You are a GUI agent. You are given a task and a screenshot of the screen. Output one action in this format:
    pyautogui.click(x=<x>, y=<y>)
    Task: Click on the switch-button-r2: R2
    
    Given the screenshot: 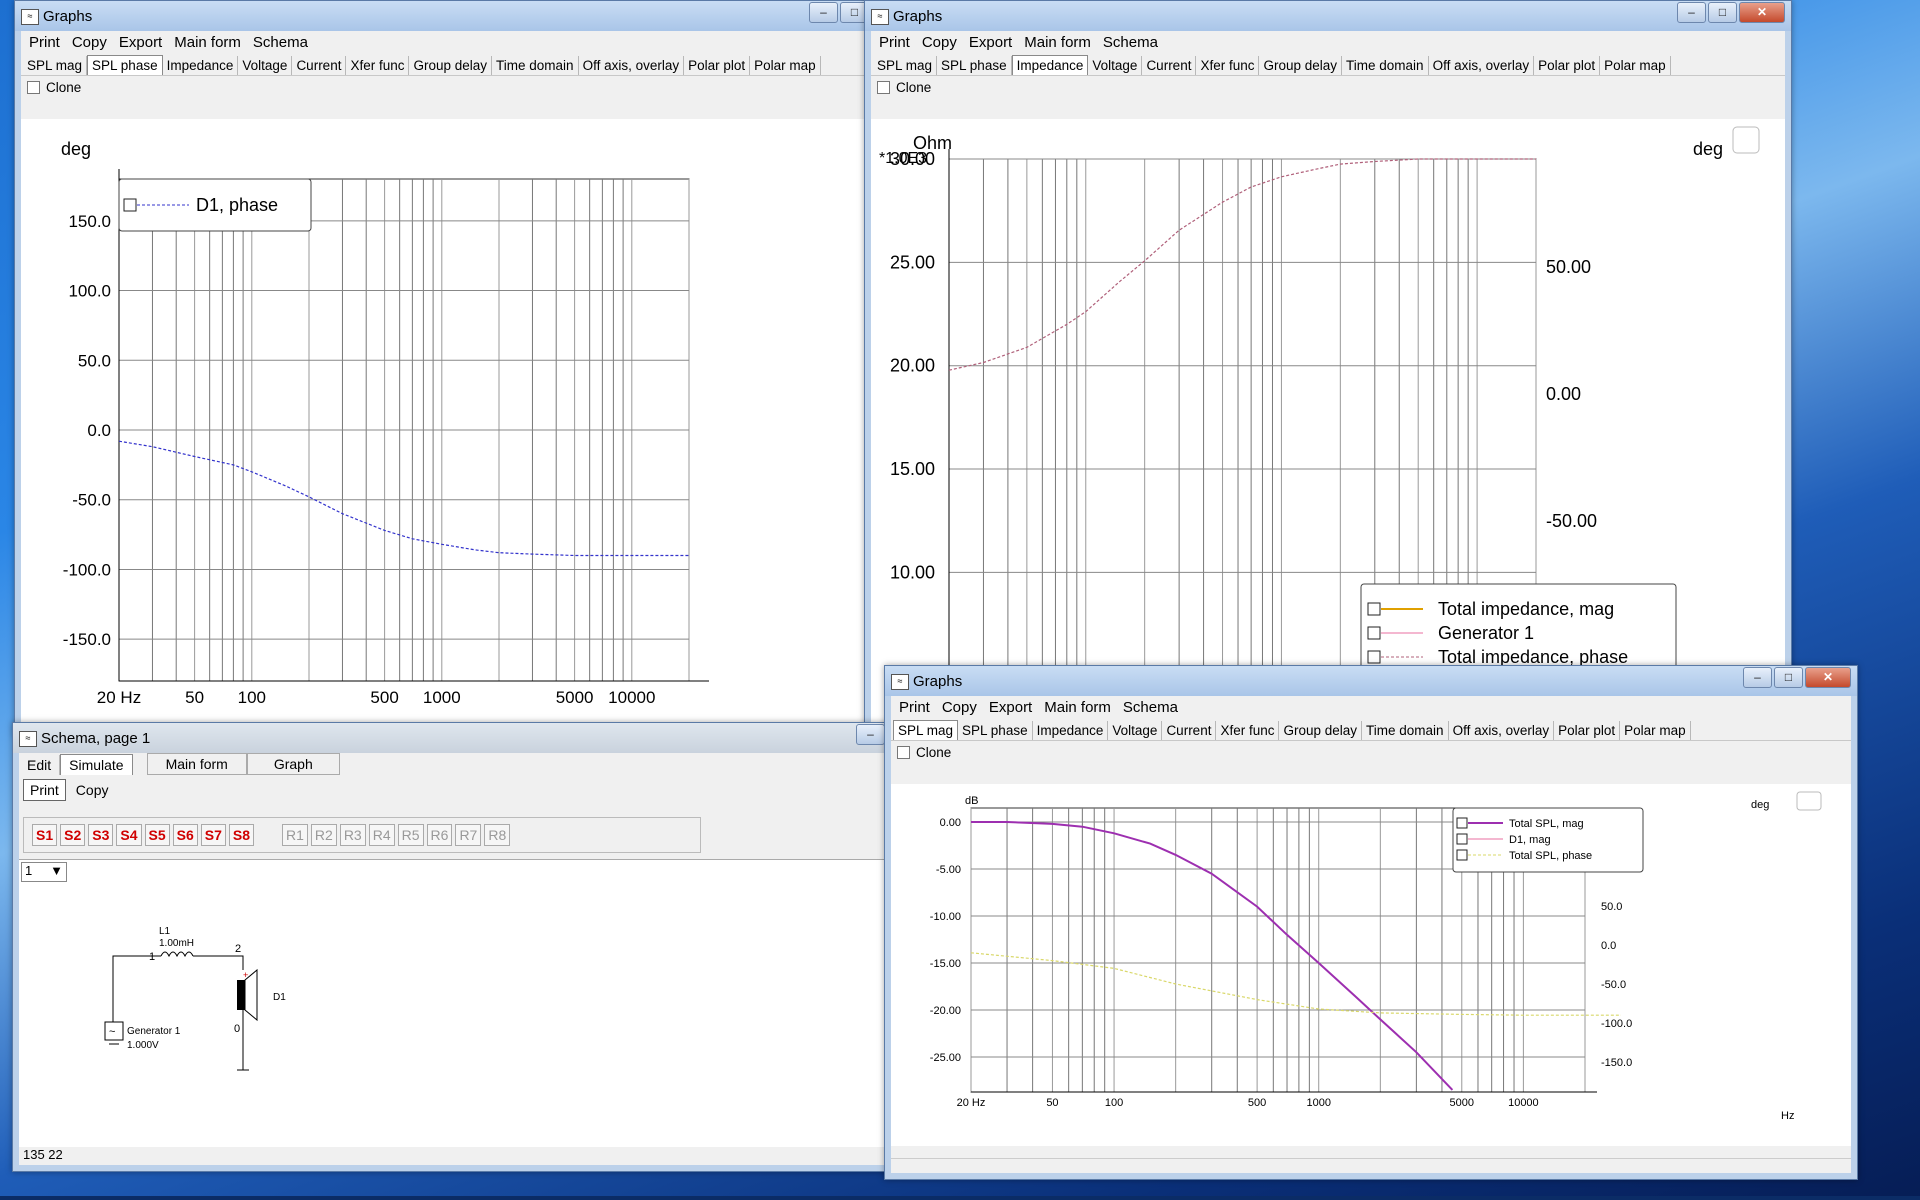 What is the action you would take?
    pyautogui.click(x=323, y=835)
    